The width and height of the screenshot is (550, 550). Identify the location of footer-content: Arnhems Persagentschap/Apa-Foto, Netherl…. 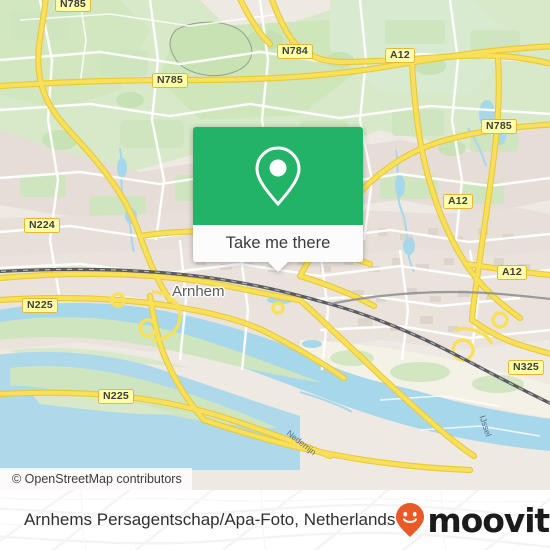
(275, 520).